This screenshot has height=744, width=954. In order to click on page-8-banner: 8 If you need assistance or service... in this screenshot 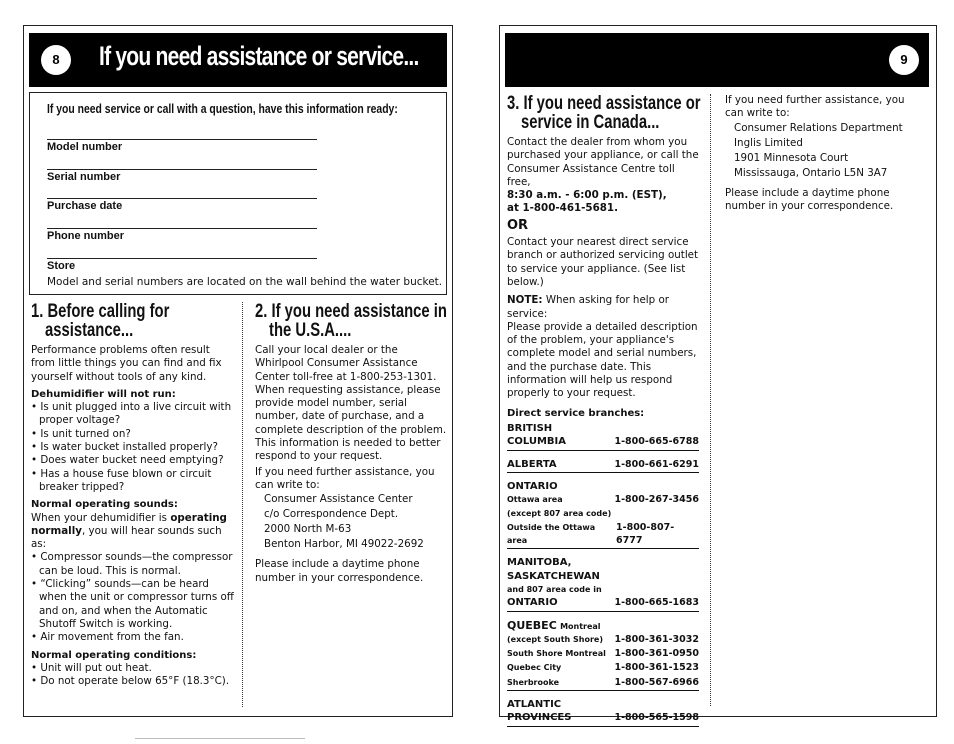, I will do `click(238, 60)`.